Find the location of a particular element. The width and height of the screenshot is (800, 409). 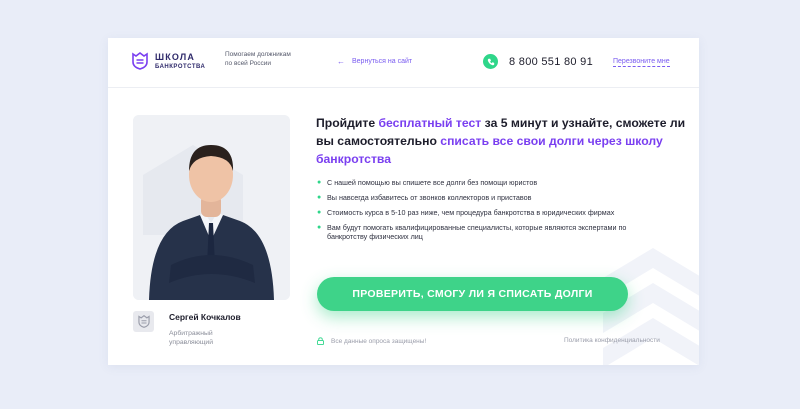

phone-number: 8 800 551 80 91 is located at coordinates (551, 62).